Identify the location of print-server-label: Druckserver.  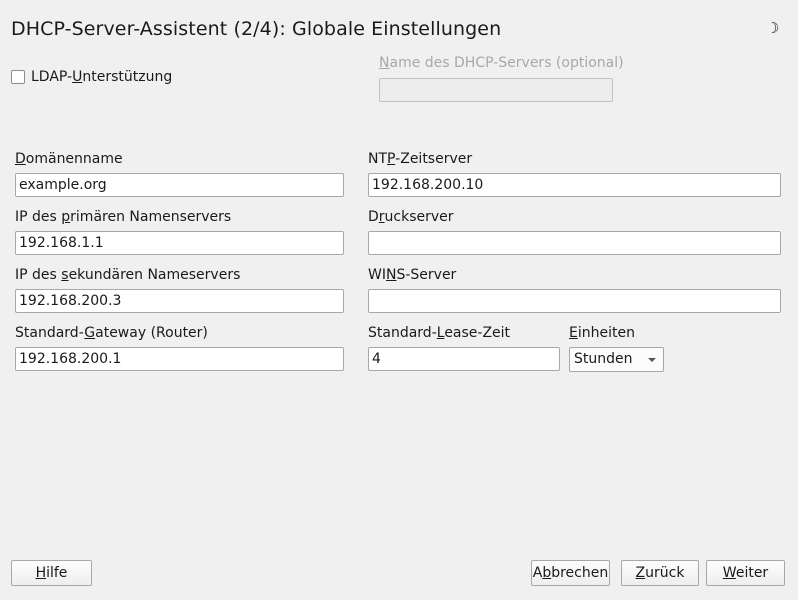
(411, 217).